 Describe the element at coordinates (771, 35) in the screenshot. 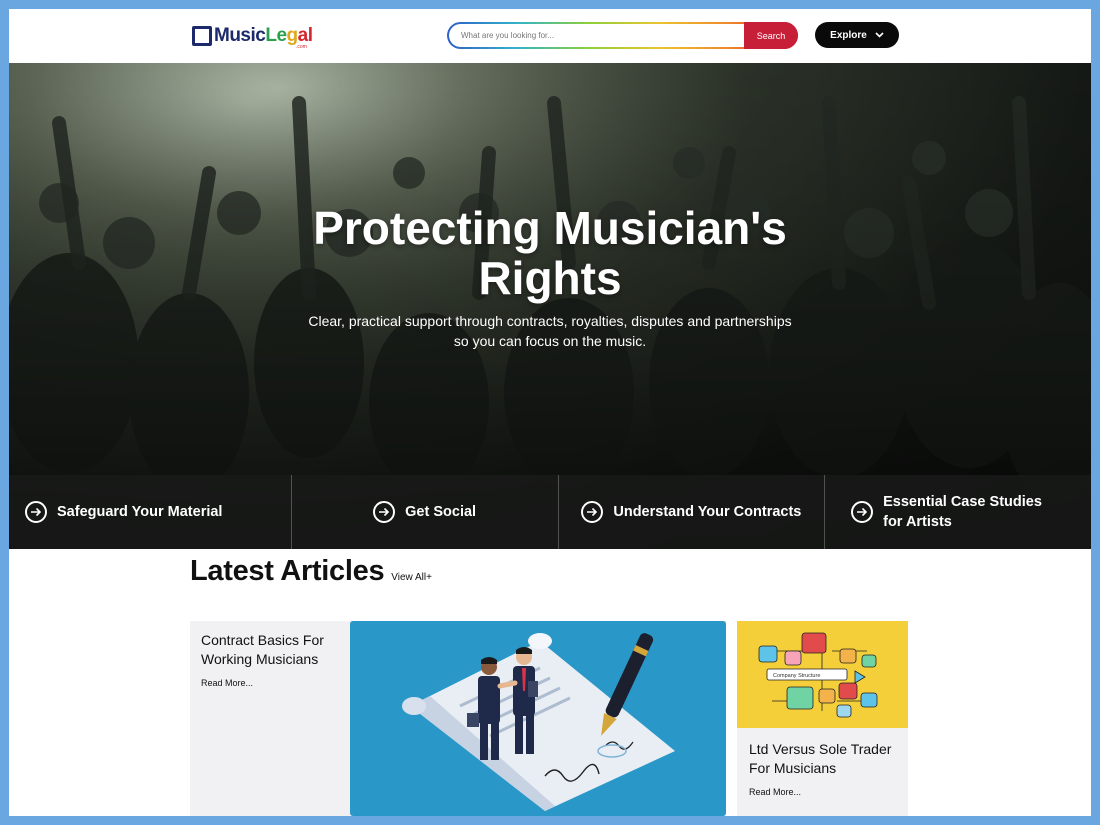

I see `search-button: Search` at that location.